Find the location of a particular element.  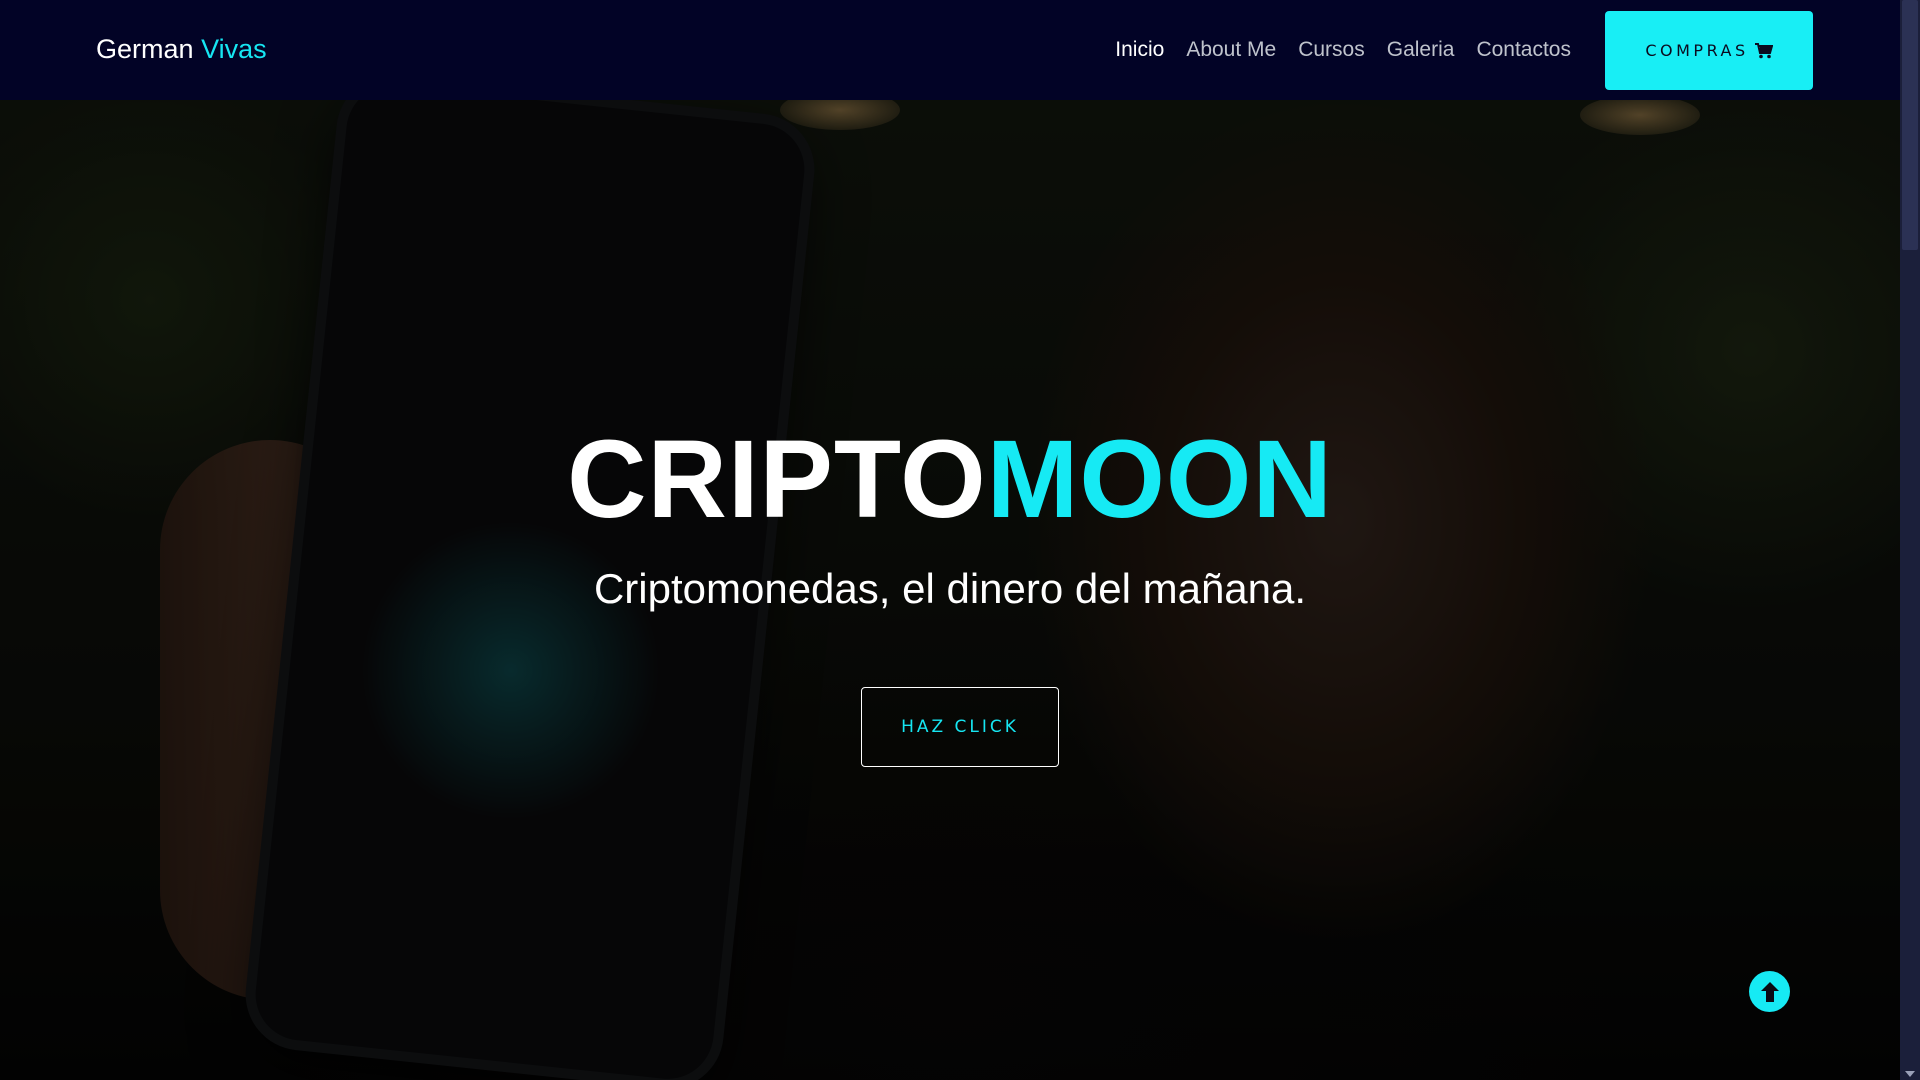

haz-click-button: HAZ CLICK is located at coordinates (960, 727).